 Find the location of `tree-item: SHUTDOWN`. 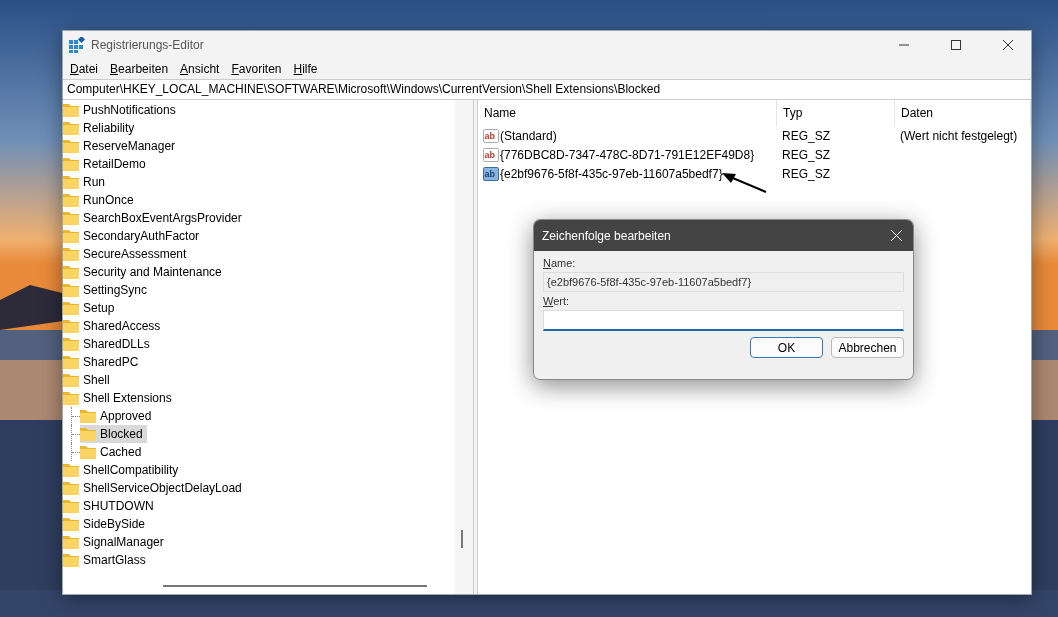

tree-item: SHUTDOWN is located at coordinates (110, 506).